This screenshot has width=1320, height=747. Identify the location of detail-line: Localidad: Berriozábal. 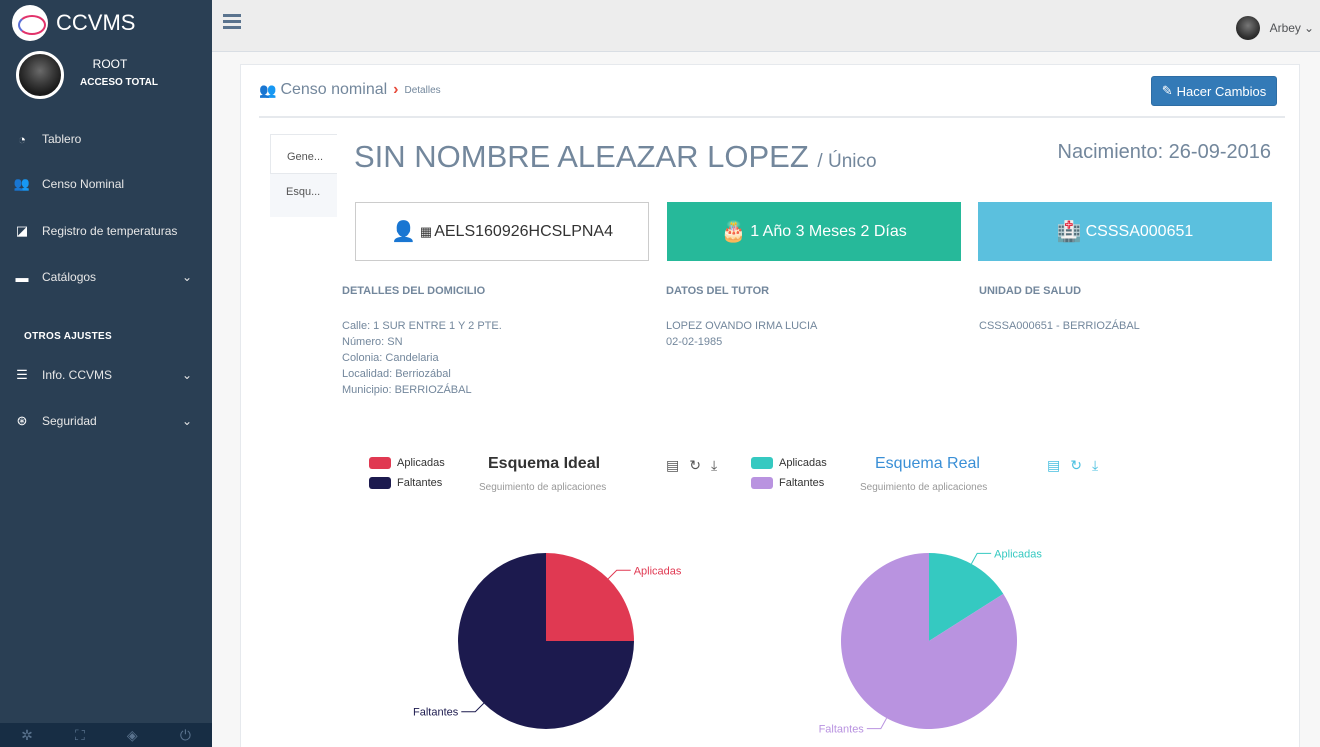
(396, 374).